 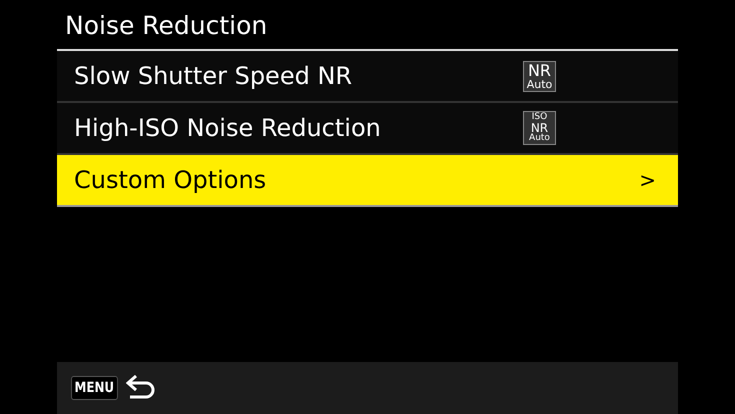 I want to click on setting-badge: ISO NR Auto, so click(x=539, y=128).